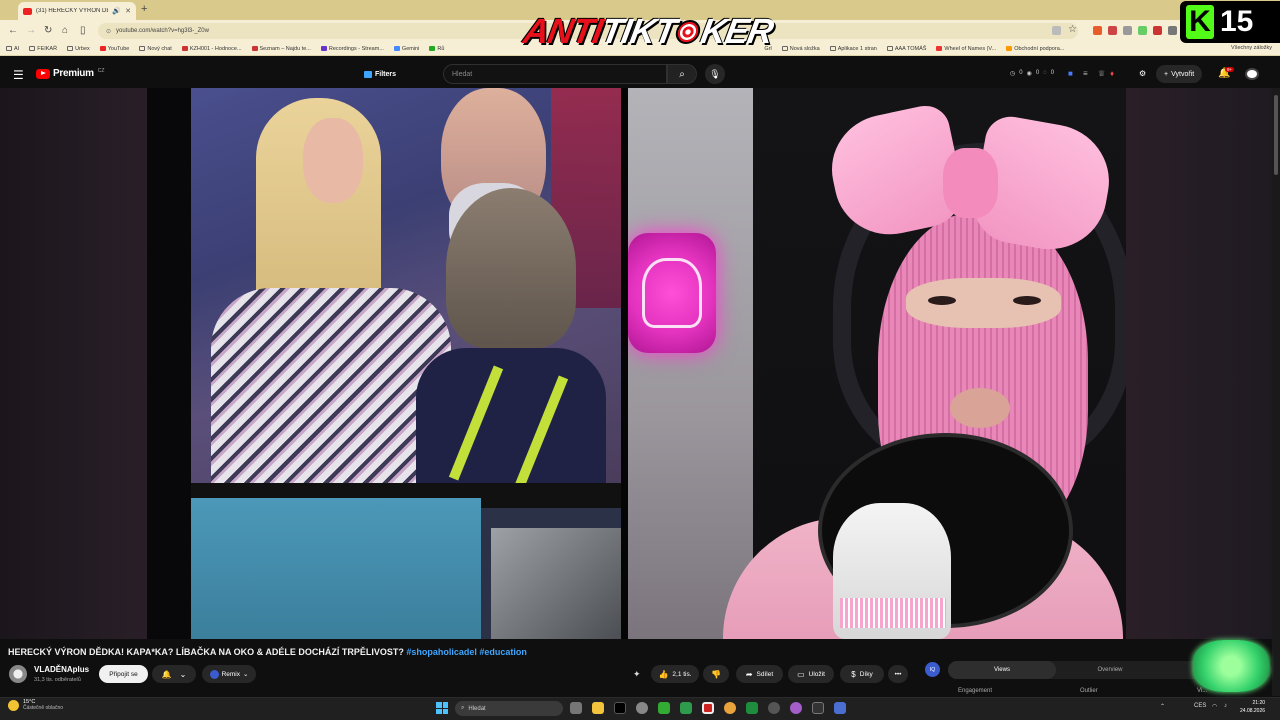 This screenshot has height=720, width=1280. I want to click on header-stats: ◷ 0 ◉ 0 ◌ 0, so click(1032, 73).